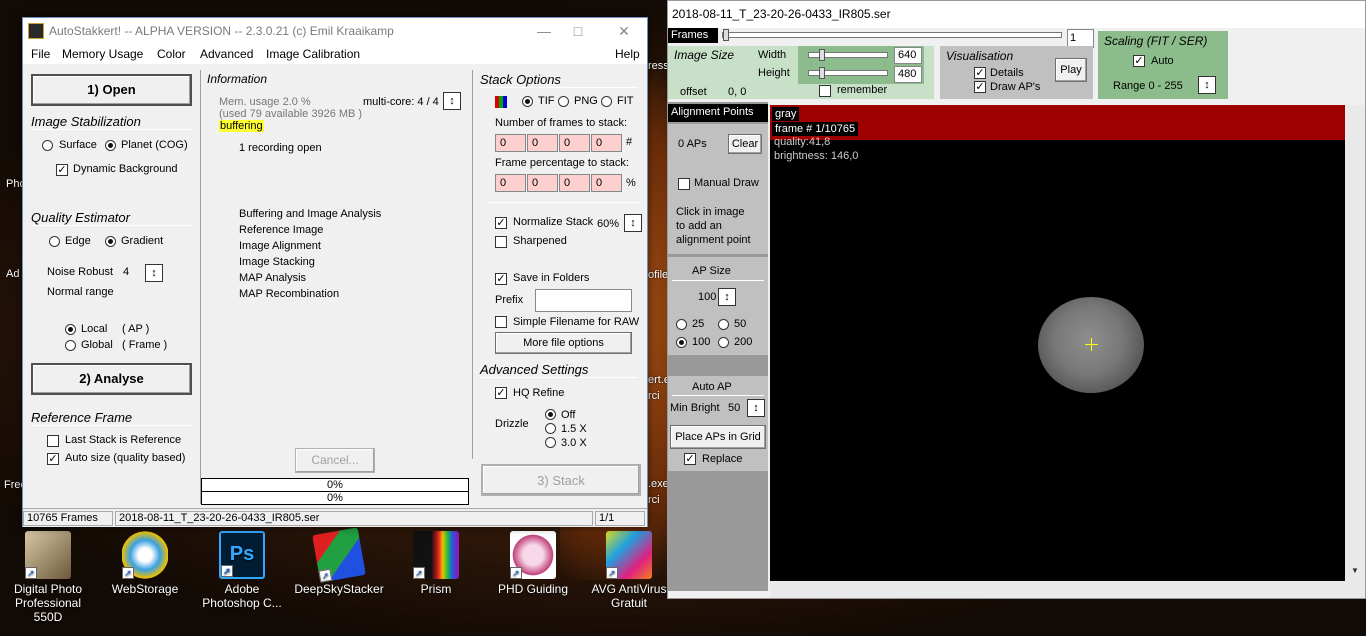 The image size is (1366, 636). Describe the element at coordinates (723, 324) in the screenshot. I see `ap-size-50-radio` at that location.